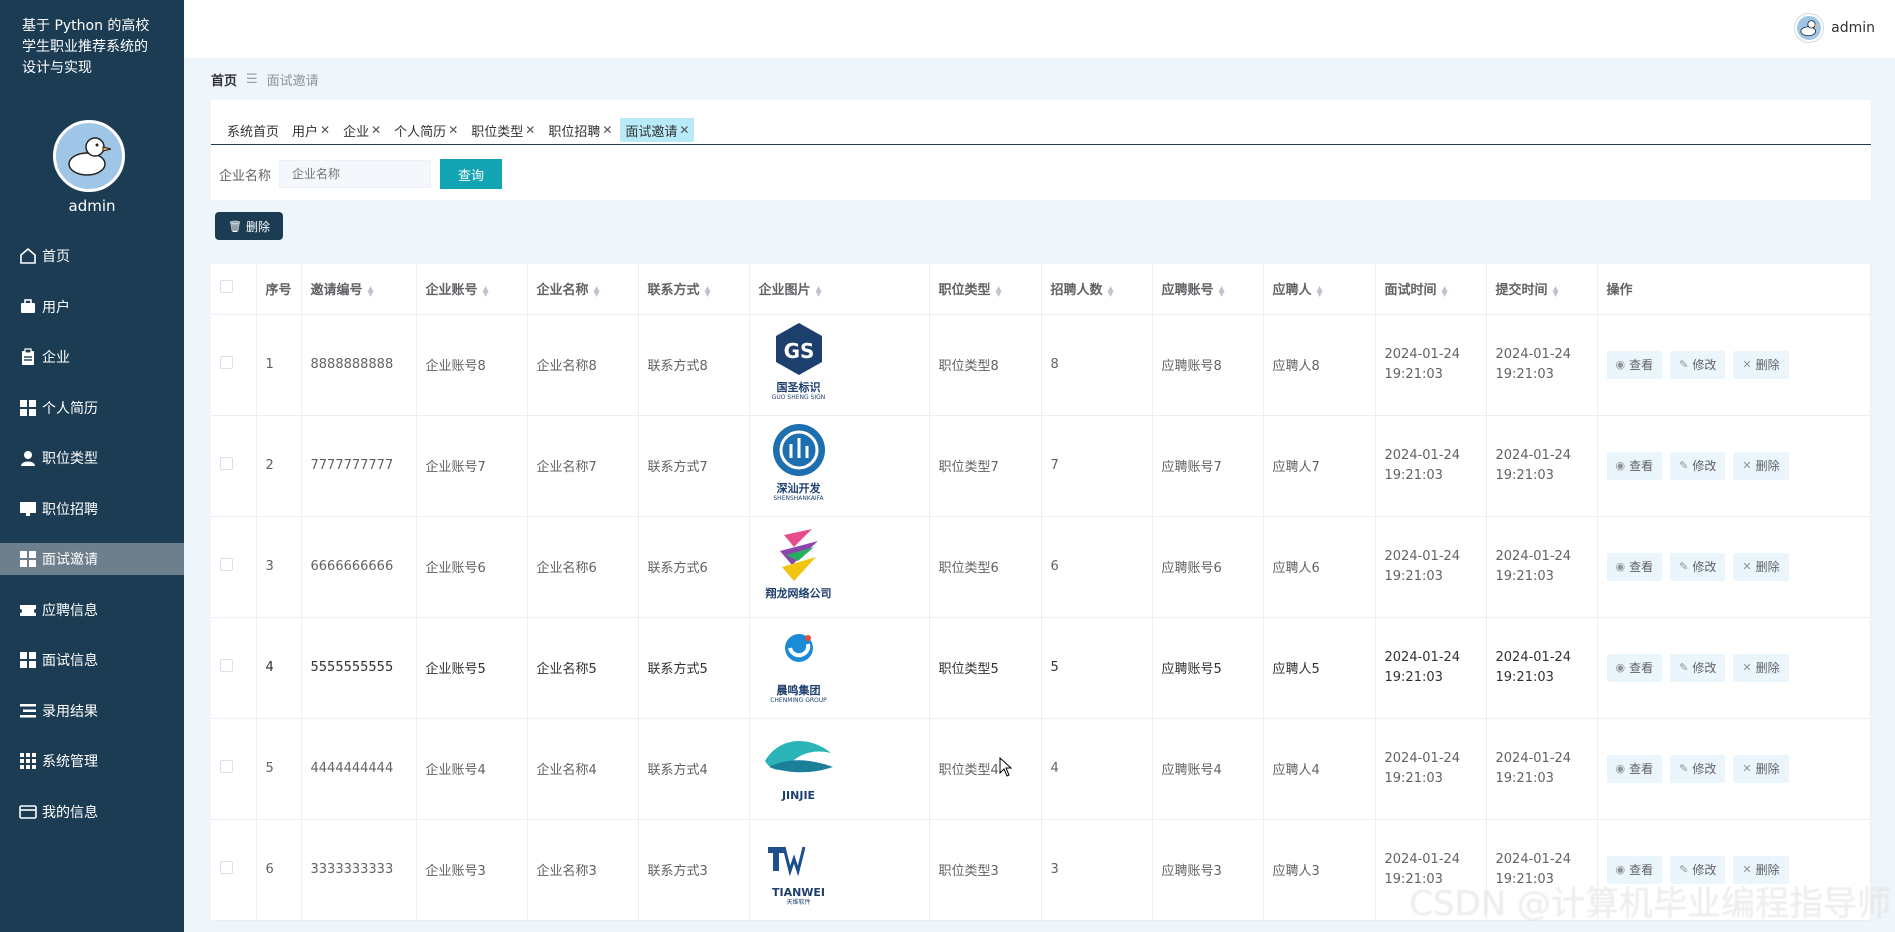 The image size is (1895, 932). I want to click on column-header: 邀请编号 ▲ ▼, so click(359, 289).